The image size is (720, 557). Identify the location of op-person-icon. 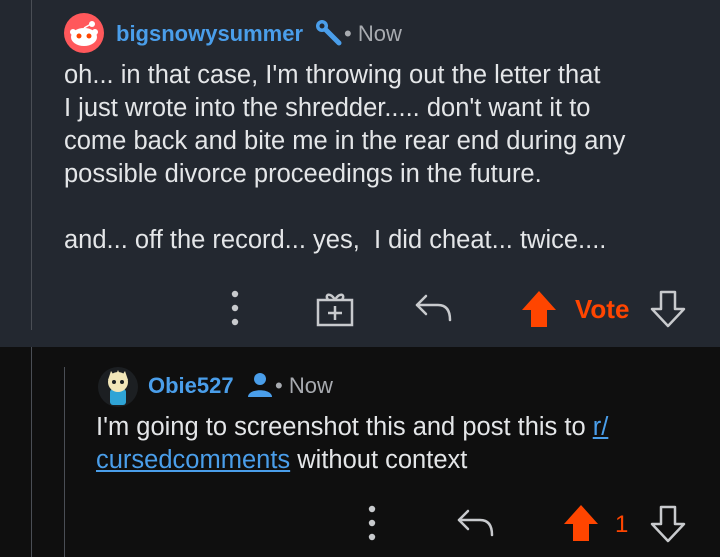
(260, 387).